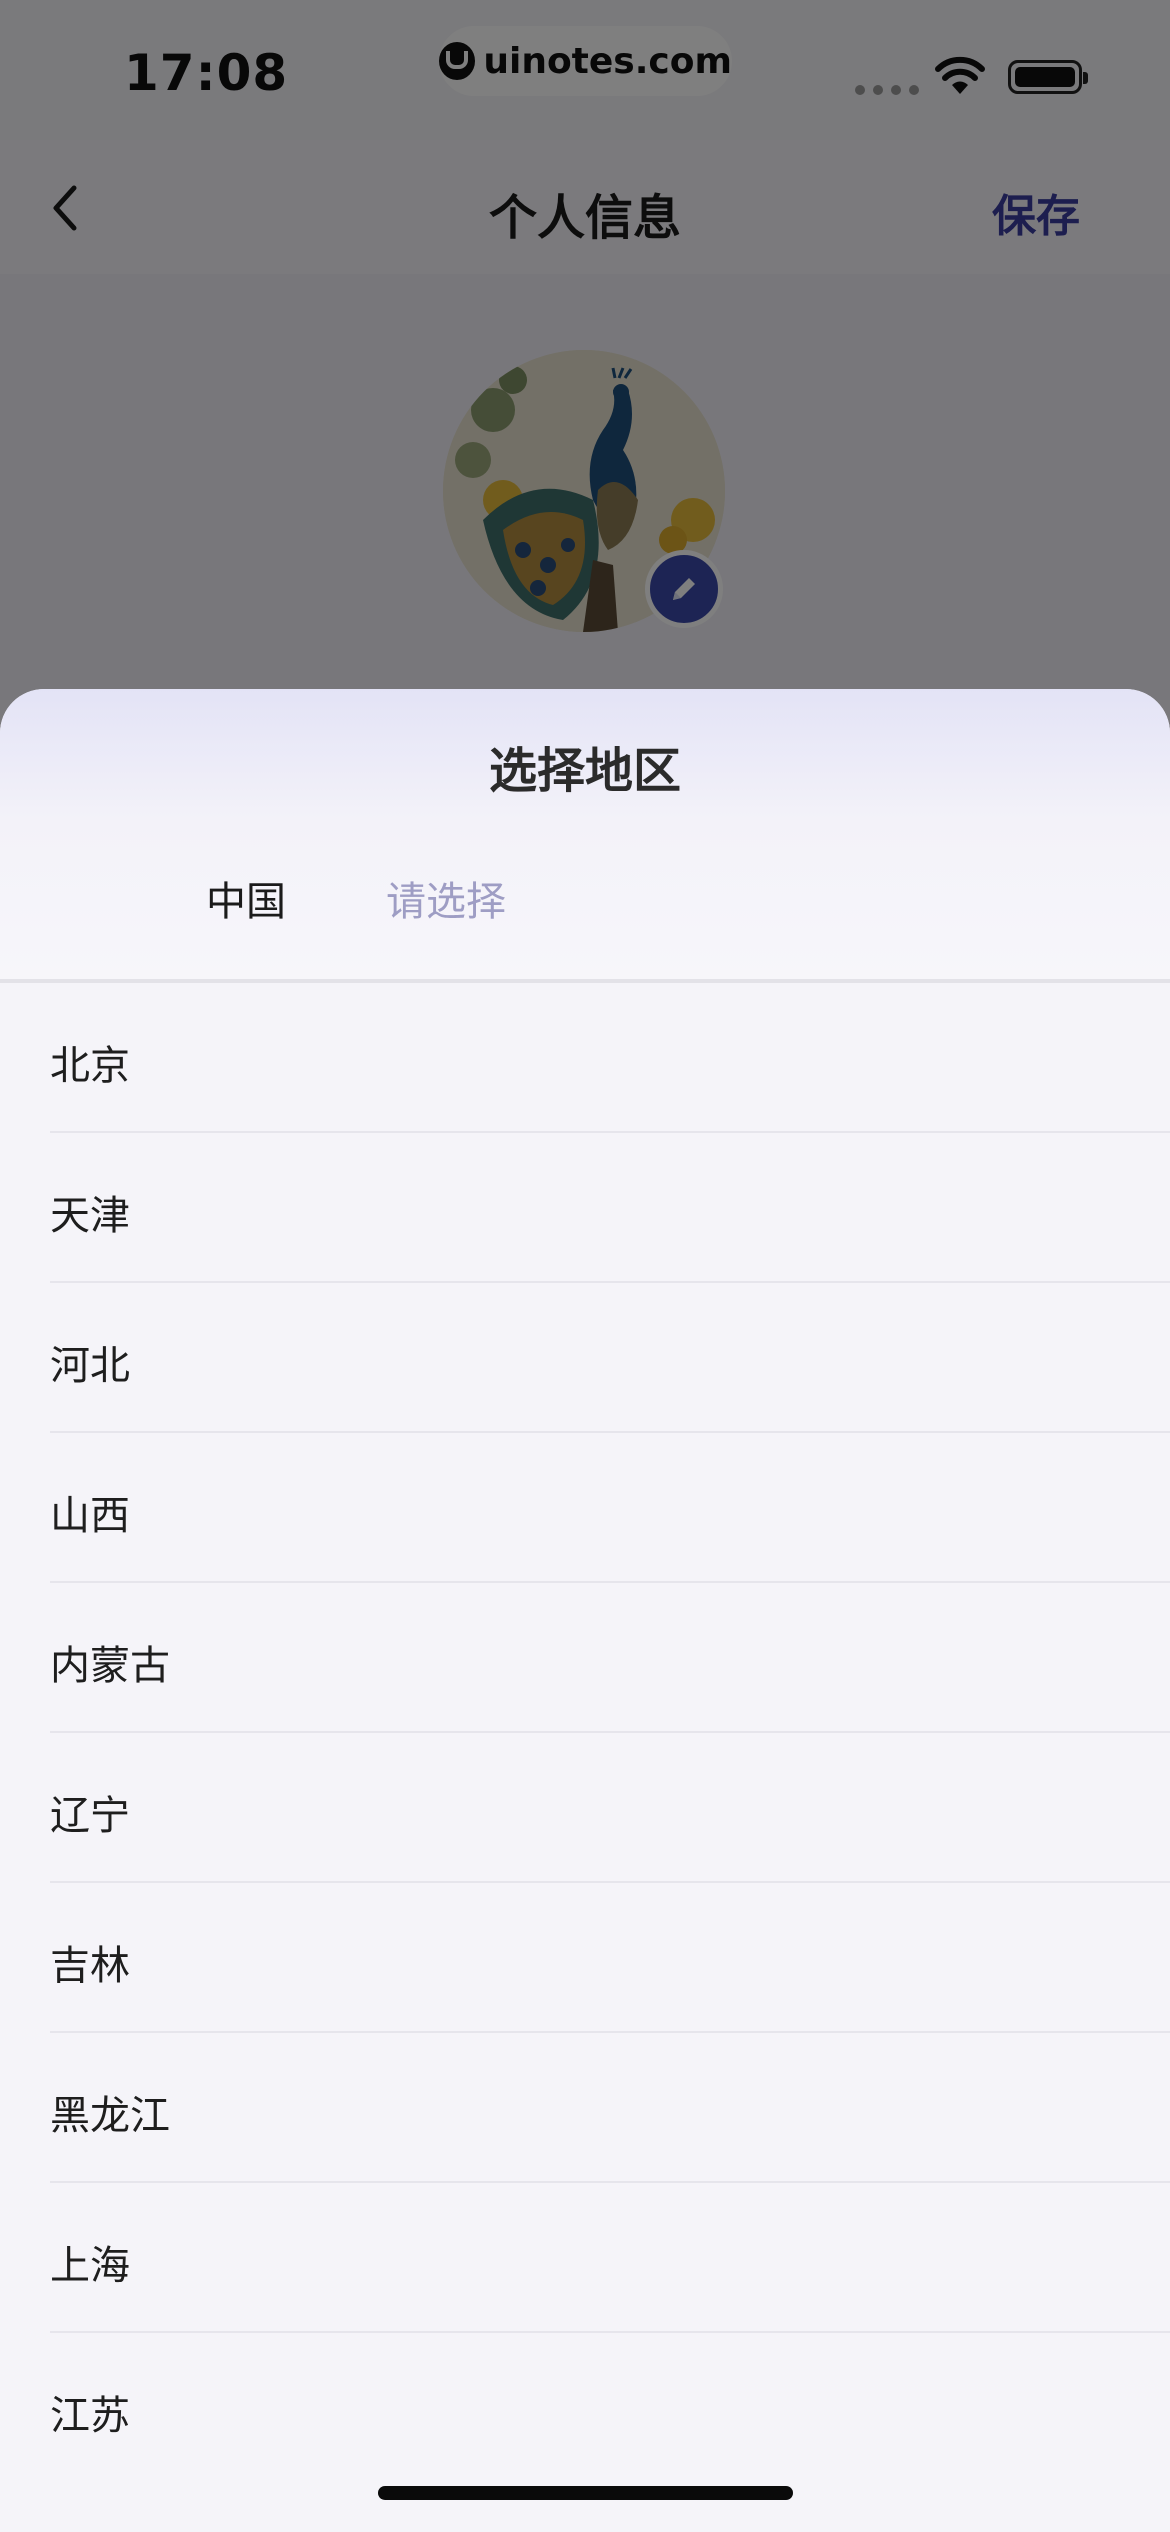 The height and width of the screenshot is (2532, 1170). What do you see at coordinates (90, 1216) in the screenshot?
I see `region-label: 天津` at bounding box center [90, 1216].